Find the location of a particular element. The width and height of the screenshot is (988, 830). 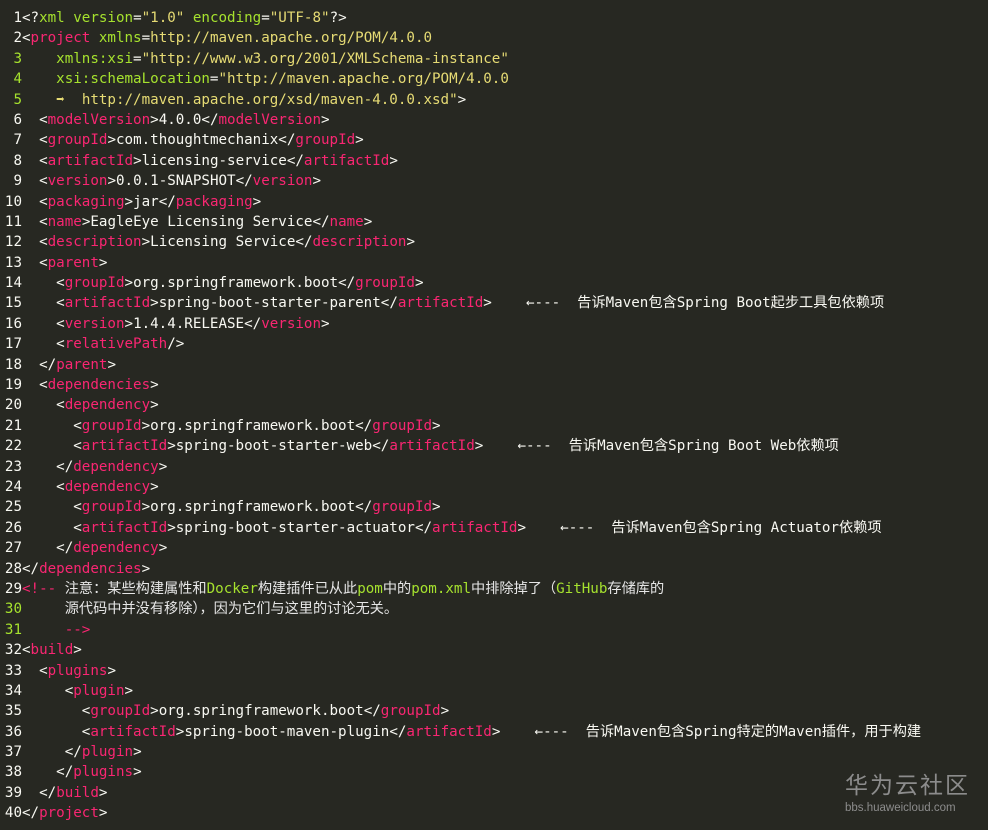

line-number: 4 is located at coordinates (17, 79).